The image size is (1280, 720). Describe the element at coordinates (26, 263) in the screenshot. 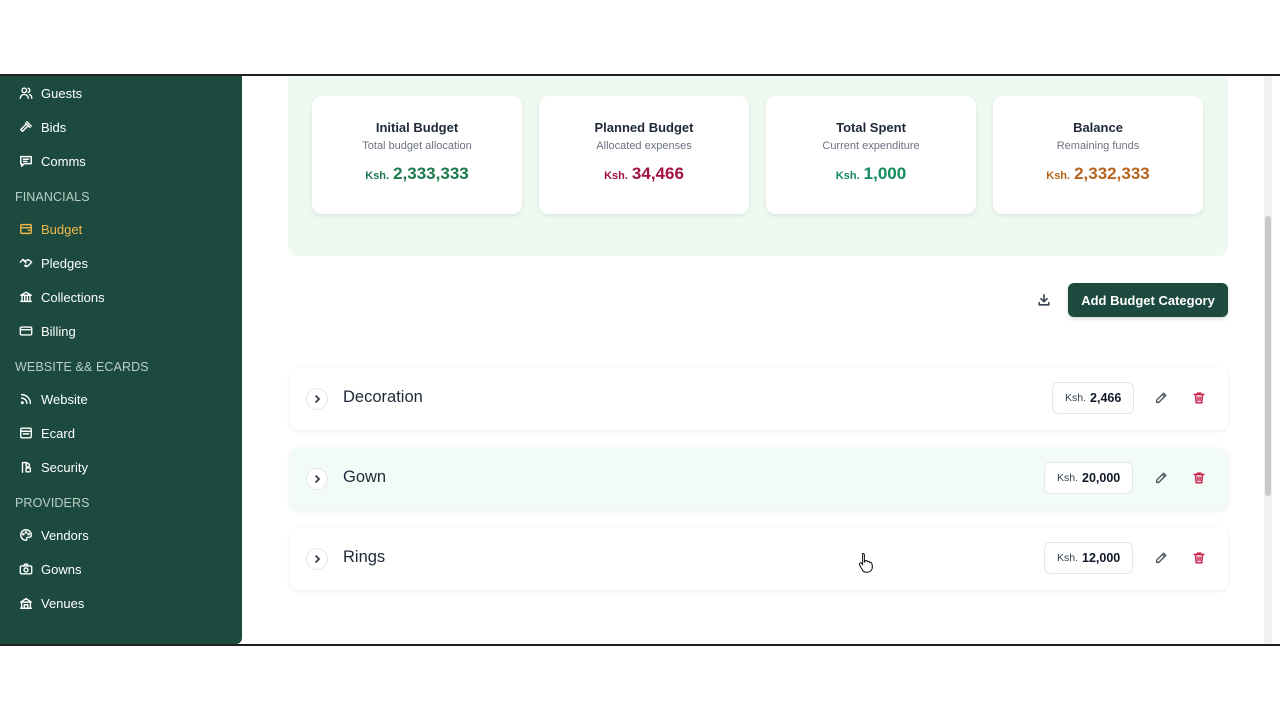

I see `handshake-icon` at that location.